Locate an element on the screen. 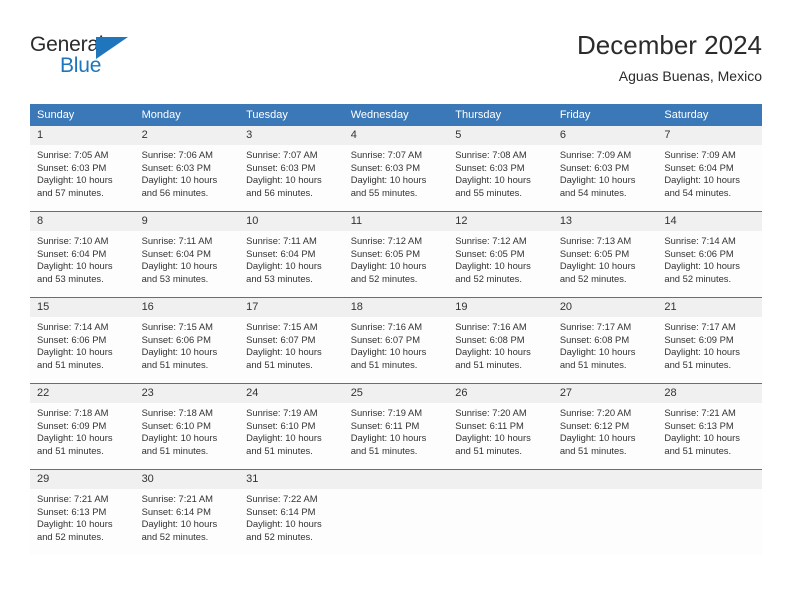  sunrise-text: Sunrise: 7:07 AM is located at coordinates (386, 154).